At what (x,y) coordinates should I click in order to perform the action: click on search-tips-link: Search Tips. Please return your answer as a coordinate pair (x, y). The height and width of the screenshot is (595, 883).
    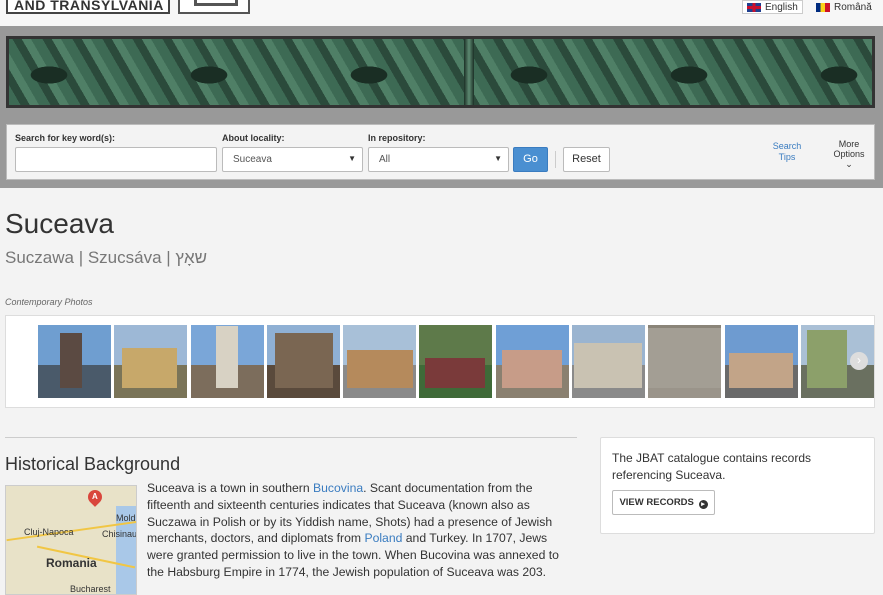
    Looking at the image, I should click on (787, 152).